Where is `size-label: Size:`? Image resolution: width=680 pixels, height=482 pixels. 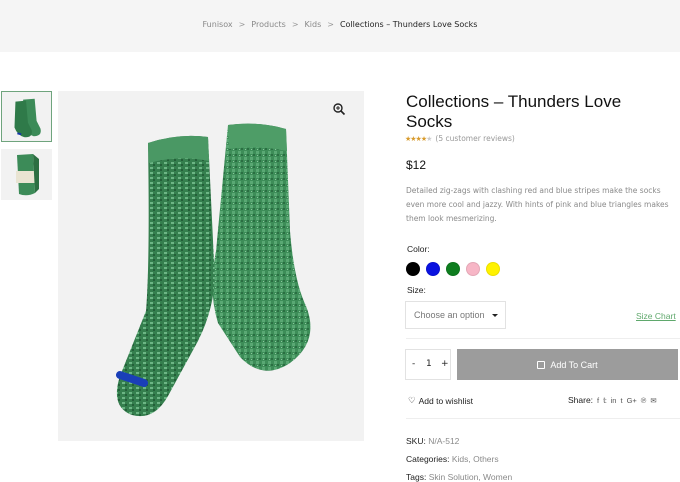 size-label: Size: is located at coordinates (416, 290).